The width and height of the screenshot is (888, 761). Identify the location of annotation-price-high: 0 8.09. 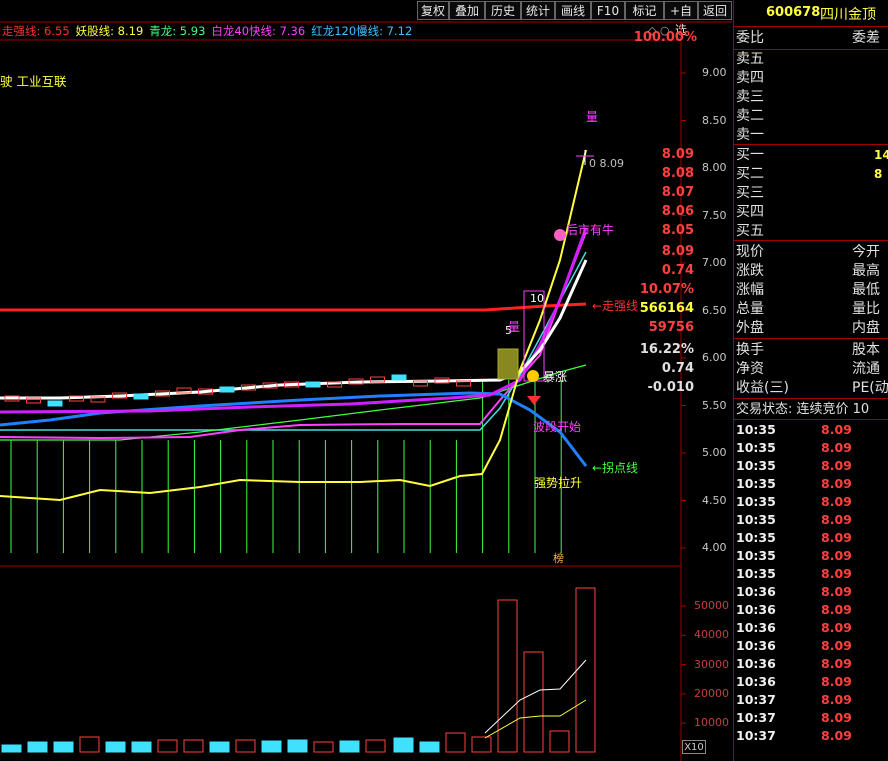
(606, 163).